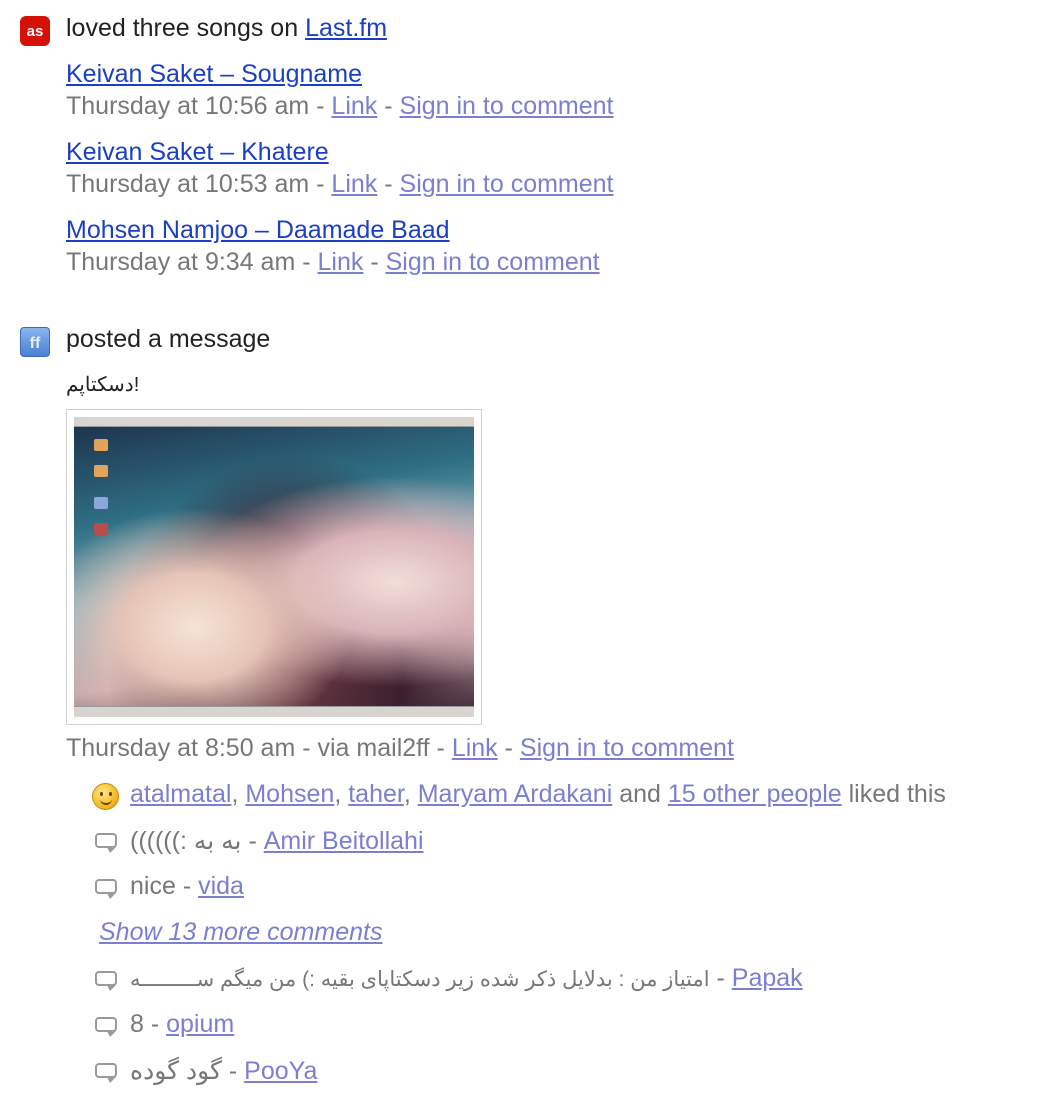 The width and height of the screenshot is (1042, 1106). Describe the element at coordinates (475, 748) in the screenshot. I see `post-link: Link` at that location.